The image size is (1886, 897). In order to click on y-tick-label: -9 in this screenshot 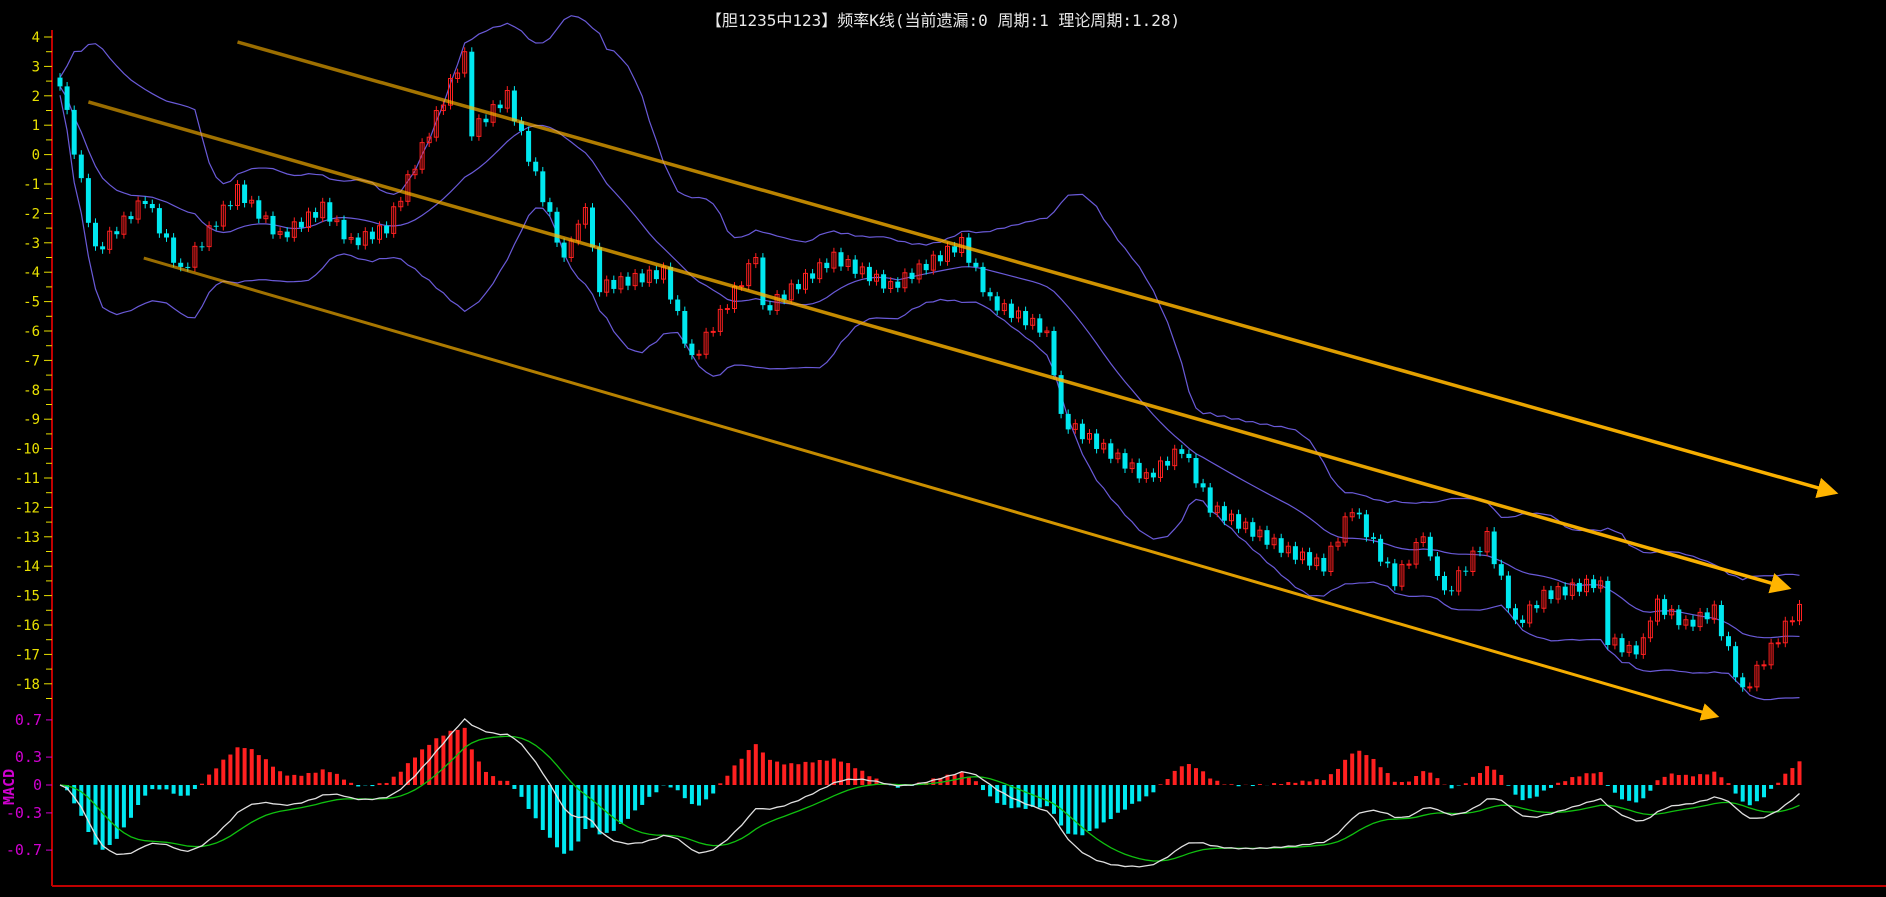, I will do `click(31, 420)`.